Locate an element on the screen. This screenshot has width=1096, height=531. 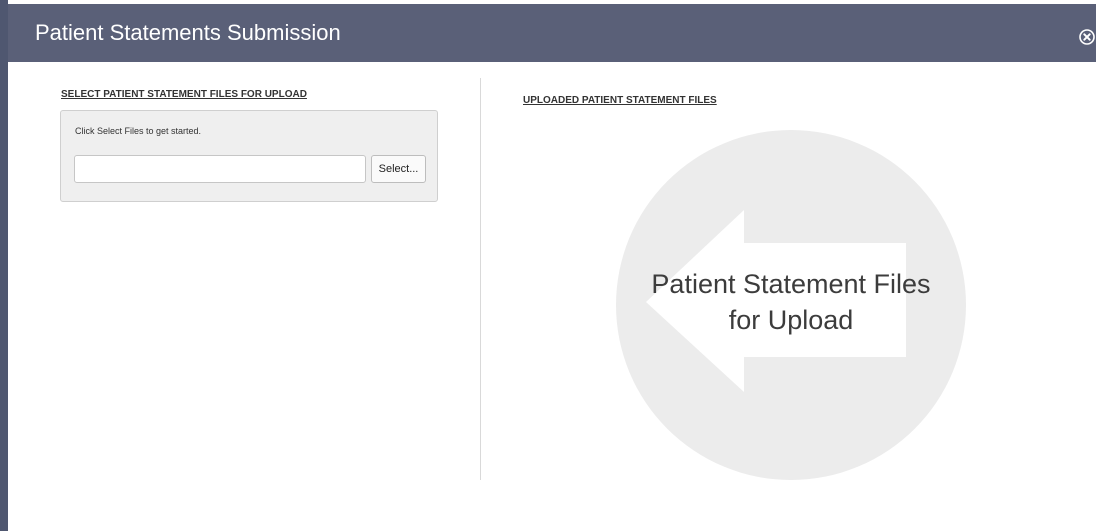
upload-placeholder-text: Patient Statement Files for Upload is located at coordinates (791, 302).